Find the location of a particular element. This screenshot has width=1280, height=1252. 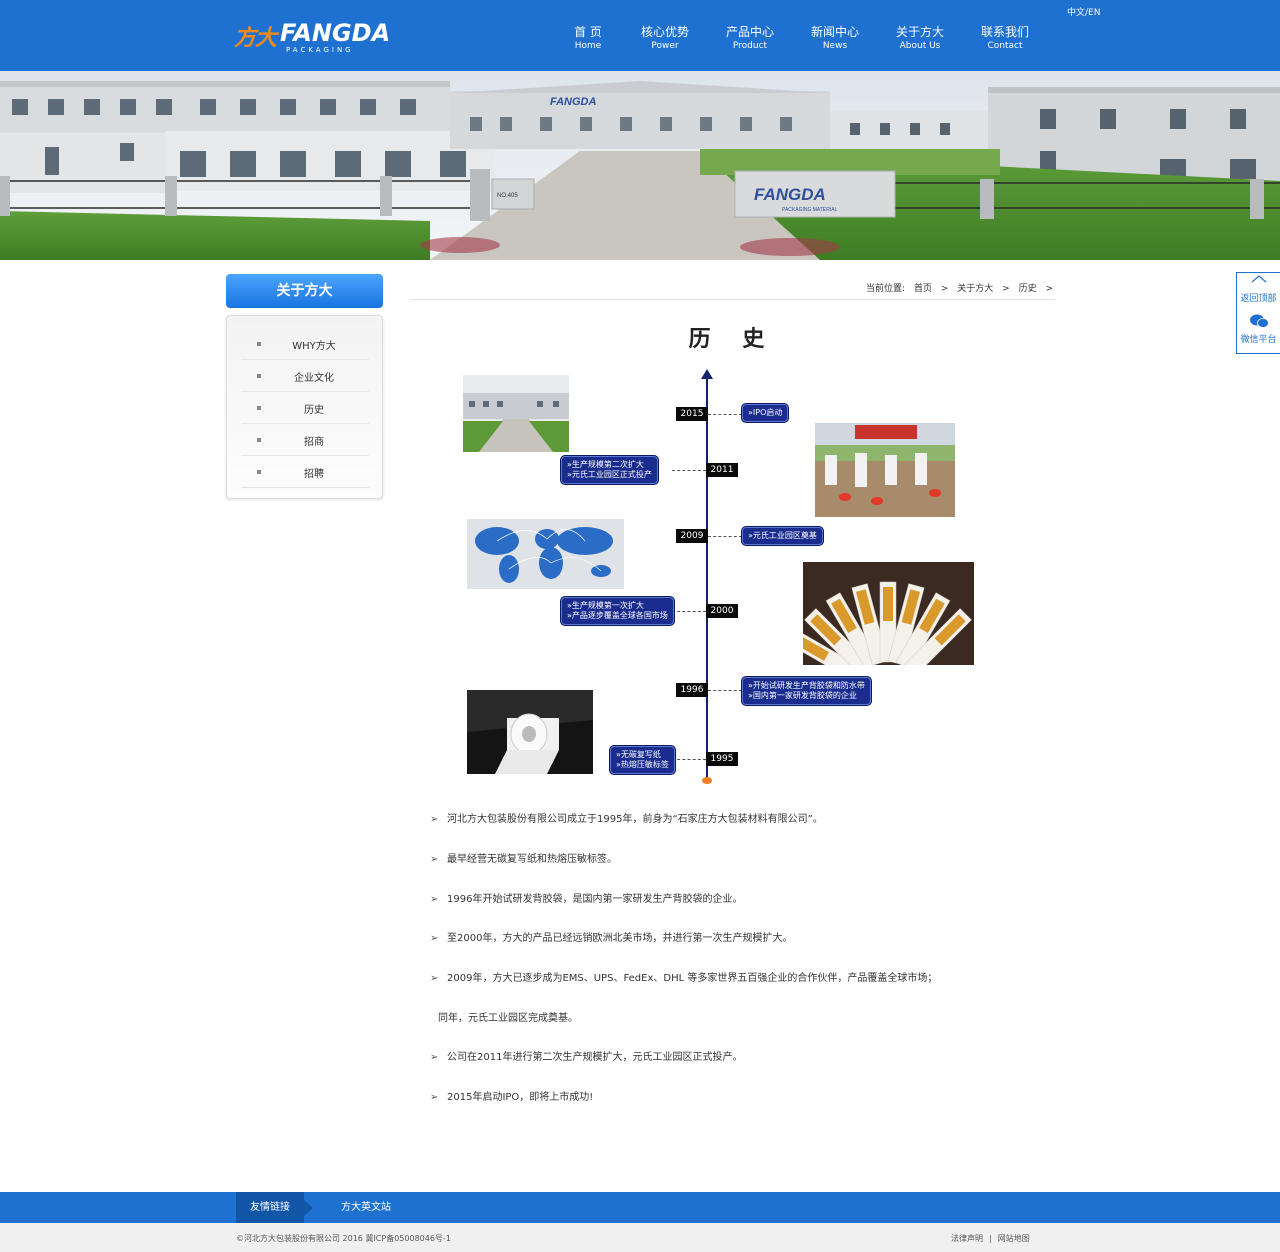

nav-power: 核心优势 Power is located at coordinates (665, 38).